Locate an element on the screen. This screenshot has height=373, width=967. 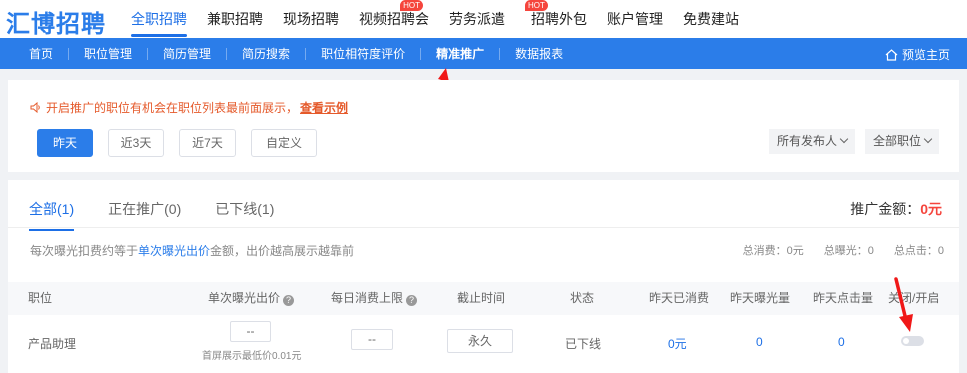
sub-nav-reports: 数据报表 is located at coordinates (539, 54).